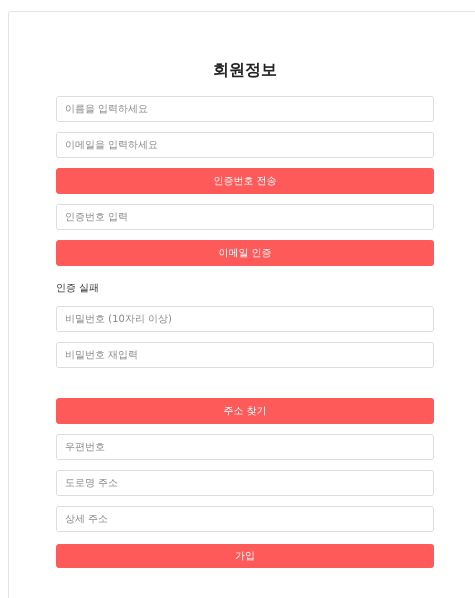 The image size is (475, 598). What do you see at coordinates (245, 319) in the screenshot?
I see `text-field: 비밀번호 (10자리 이상)` at bounding box center [245, 319].